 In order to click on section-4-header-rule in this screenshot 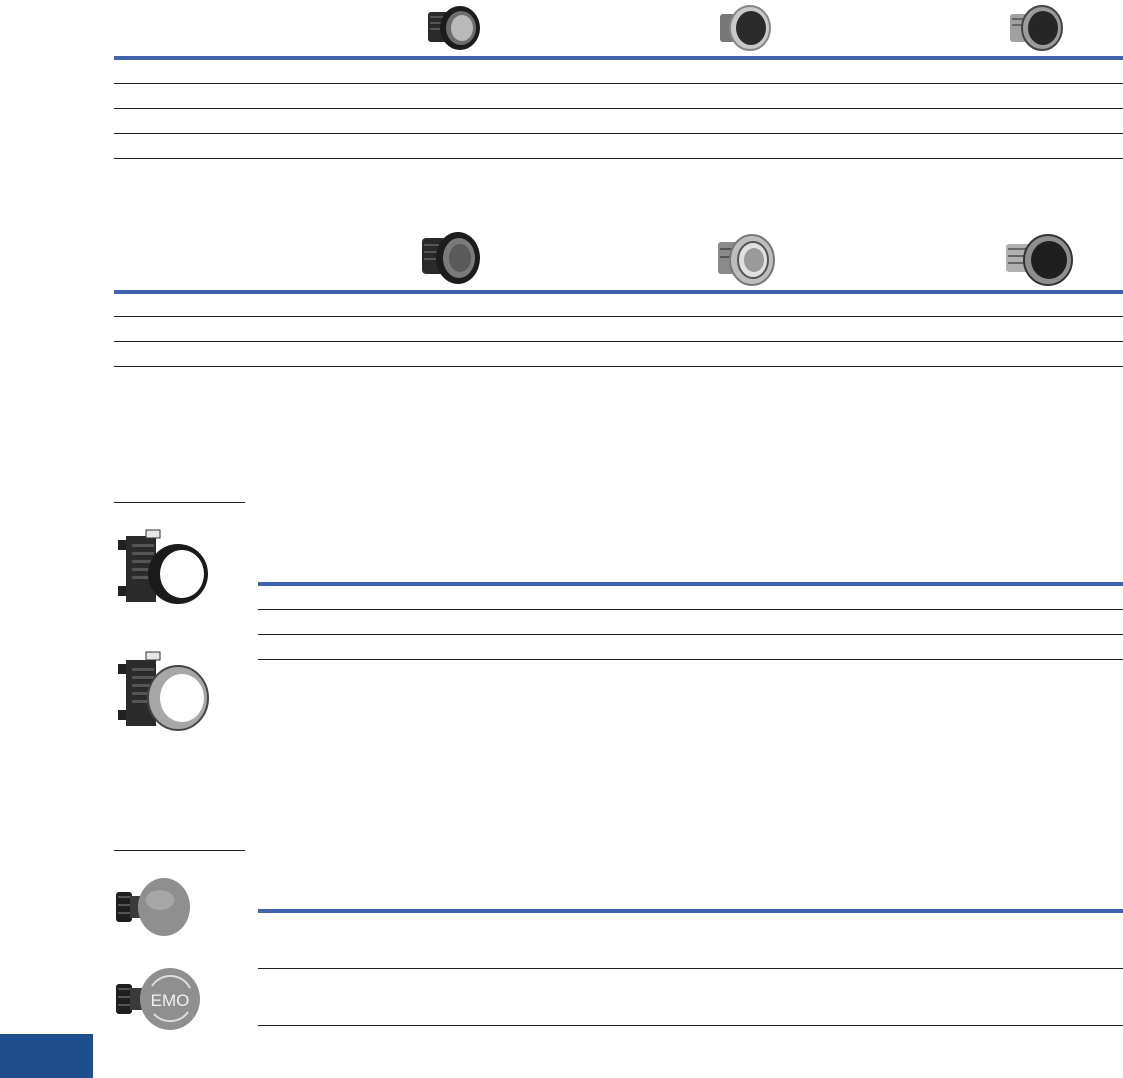, I will do `click(690, 911)`.